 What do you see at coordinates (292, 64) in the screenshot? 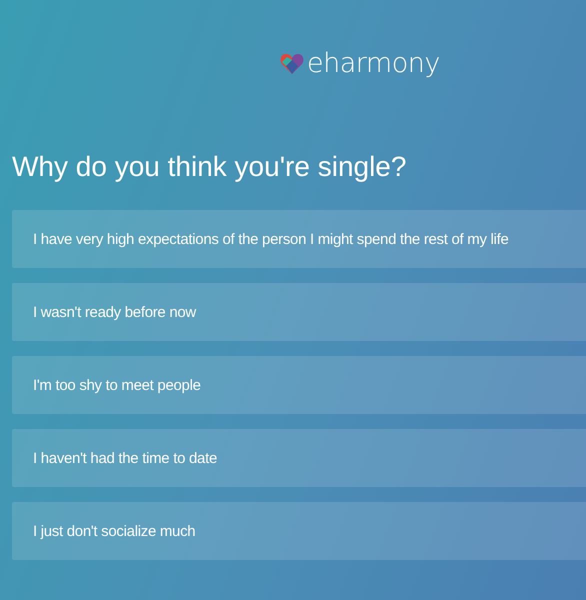
I see `heart-icon` at bounding box center [292, 64].